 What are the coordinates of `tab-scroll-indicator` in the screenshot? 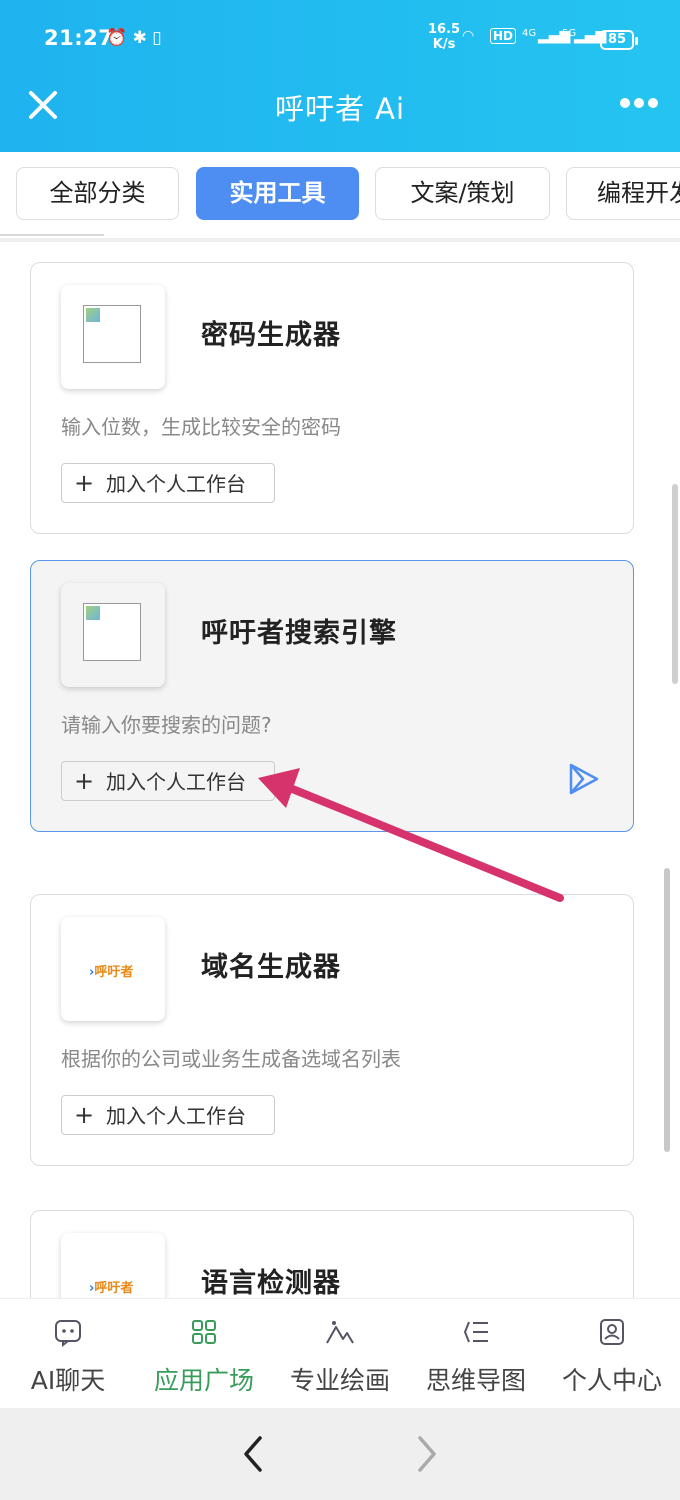 It's located at (52, 235).